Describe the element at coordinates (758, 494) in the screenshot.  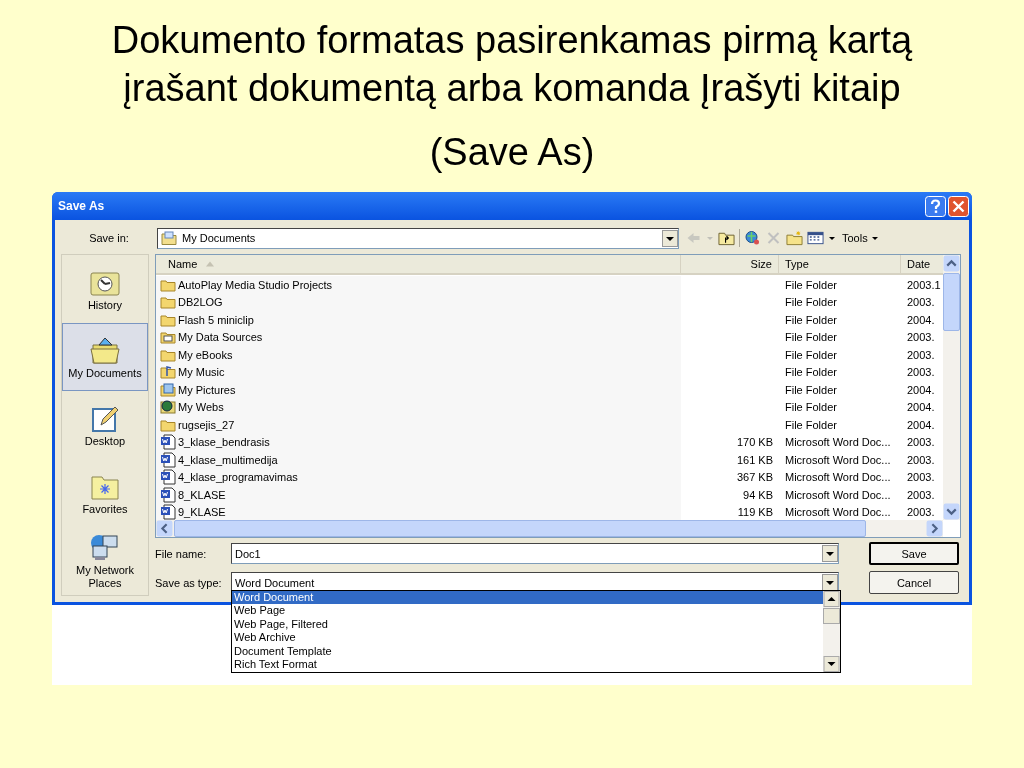
I see `file-size-cell: 94 KB` at that location.